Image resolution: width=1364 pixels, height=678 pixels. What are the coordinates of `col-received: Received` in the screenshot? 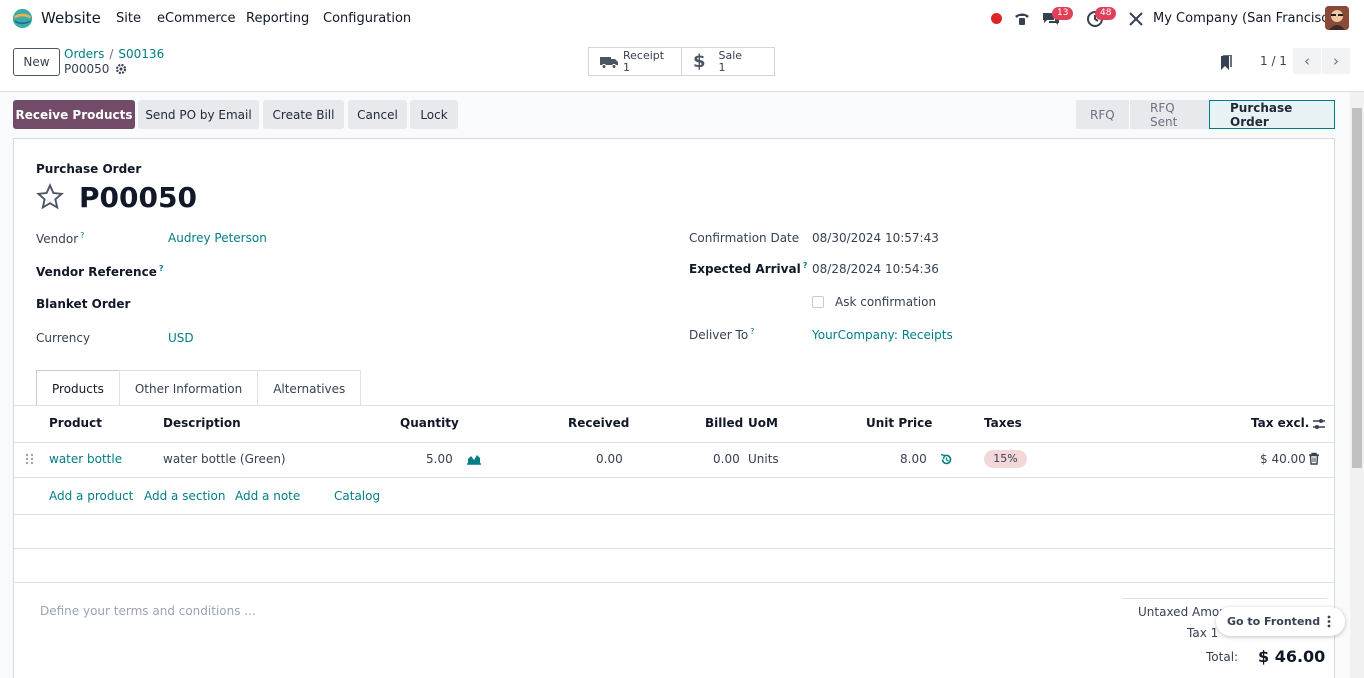 It's located at (598, 423).